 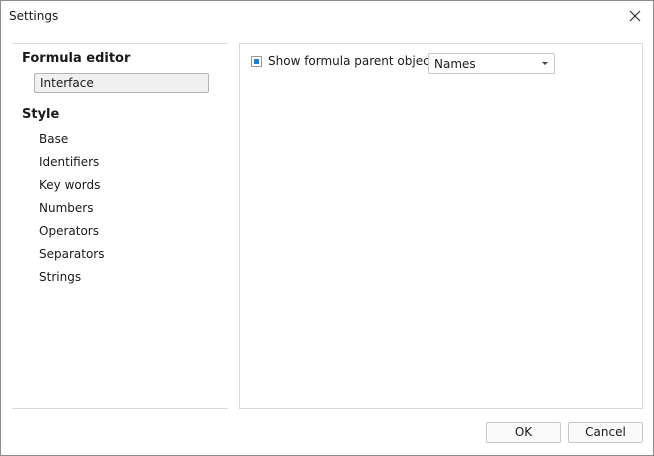 What do you see at coordinates (66, 162) in the screenshot?
I see `nav-item-identifiers: Identifiers` at bounding box center [66, 162].